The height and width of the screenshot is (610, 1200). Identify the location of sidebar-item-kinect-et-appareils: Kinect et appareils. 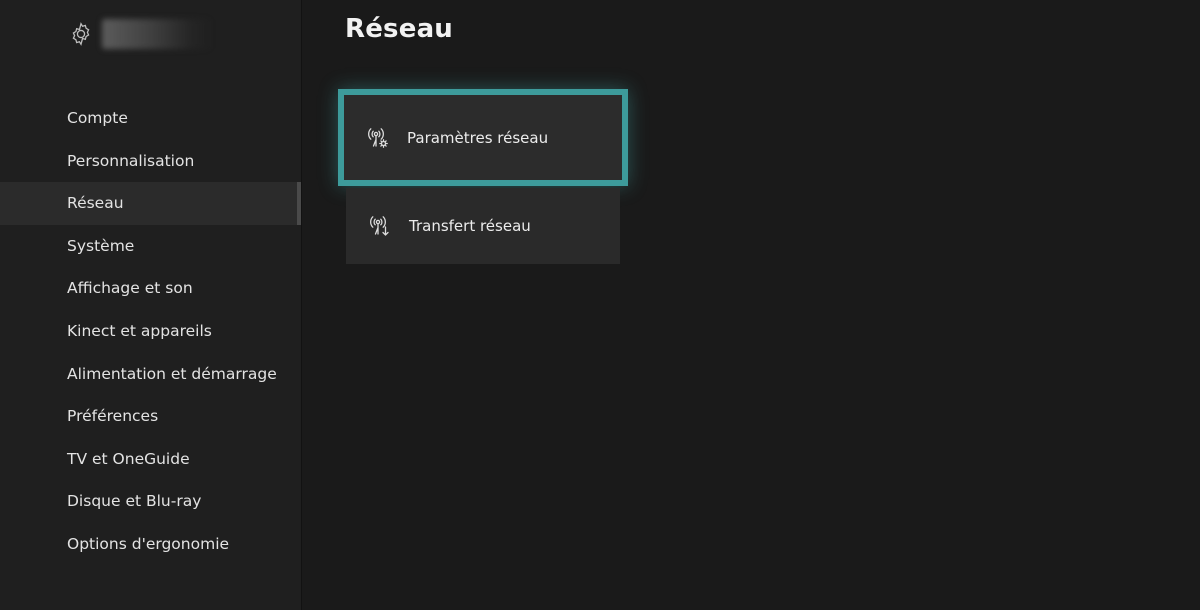
(150, 331).